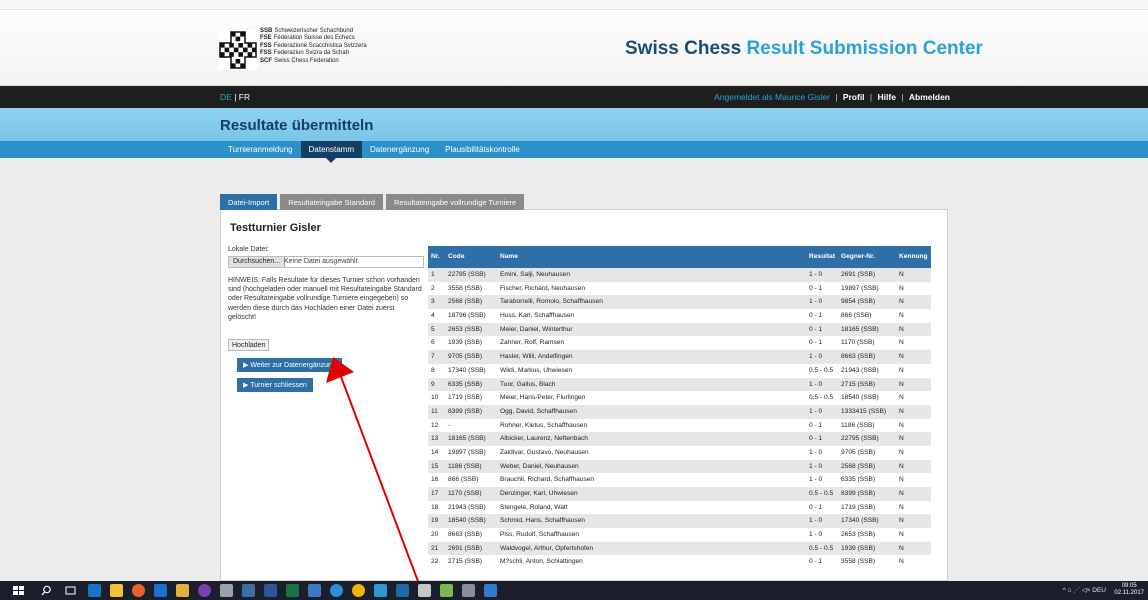 The height and width of the screenshot is (600, 1148). Describe the element at coordinates (331, 202) in the screenshot. I see `tab-resultateingabe-standard: Resultateingabe Standard` at that location.